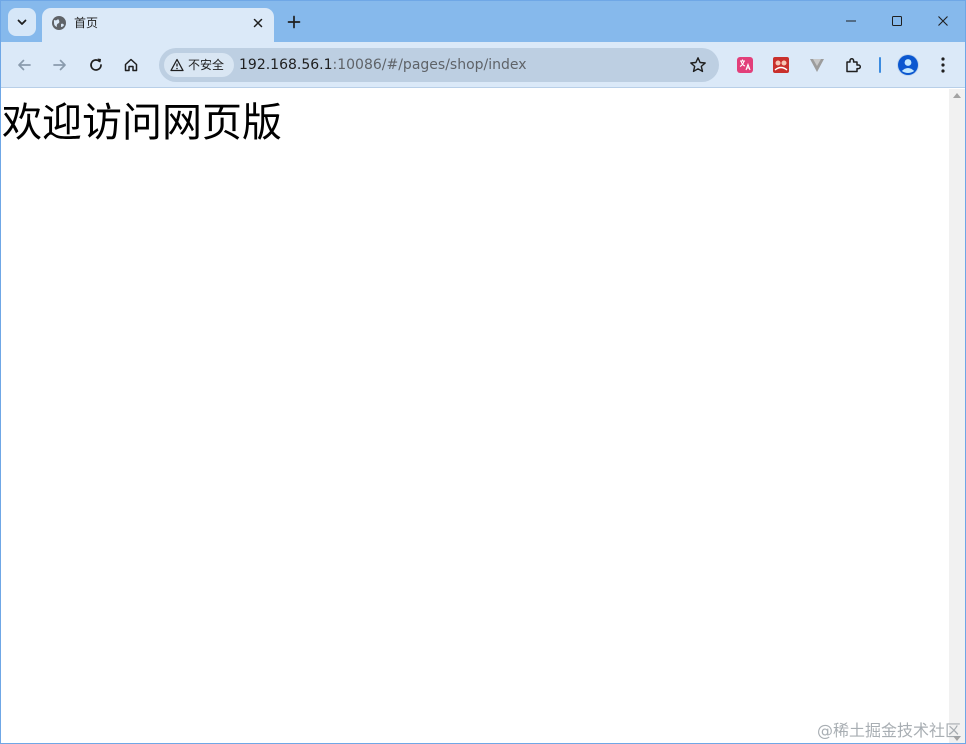 The image size is (966, 744). What do you see at coordinates (429, 65) in the screenshot?
I see `url-path: :10086/#/pages/shop/index` at bounding box center [429, 65].